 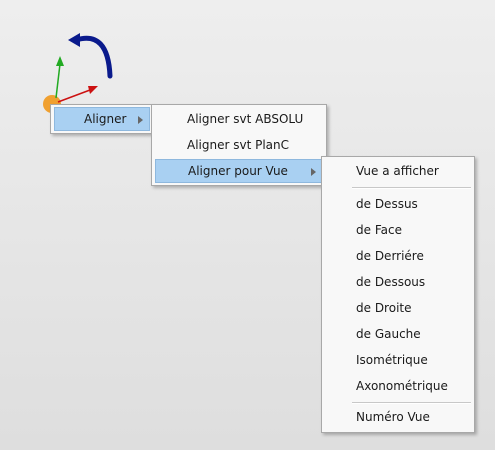 I want to click on menu-item-aligner-absolu: Aligner svt ABSOLU, so click(x=239, y=119).